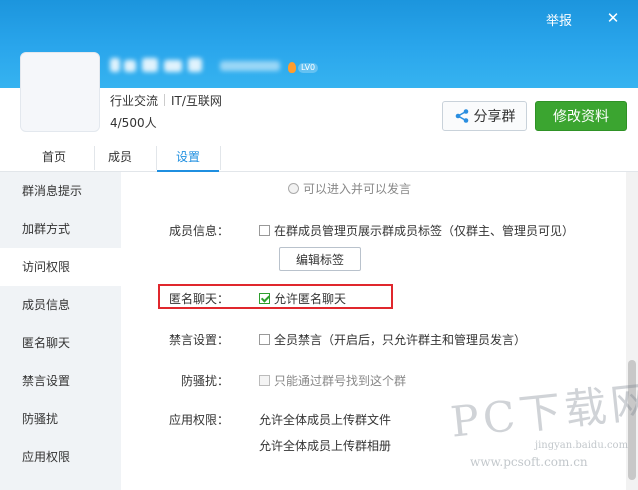 This screenshot has height=490, width=638. I want to click on settings-sidebar: 群消息提示 加群方式 访问权限 成员信息 匿名聊天 禁言设置 防骚扰 应用权限, so click(60, 331).